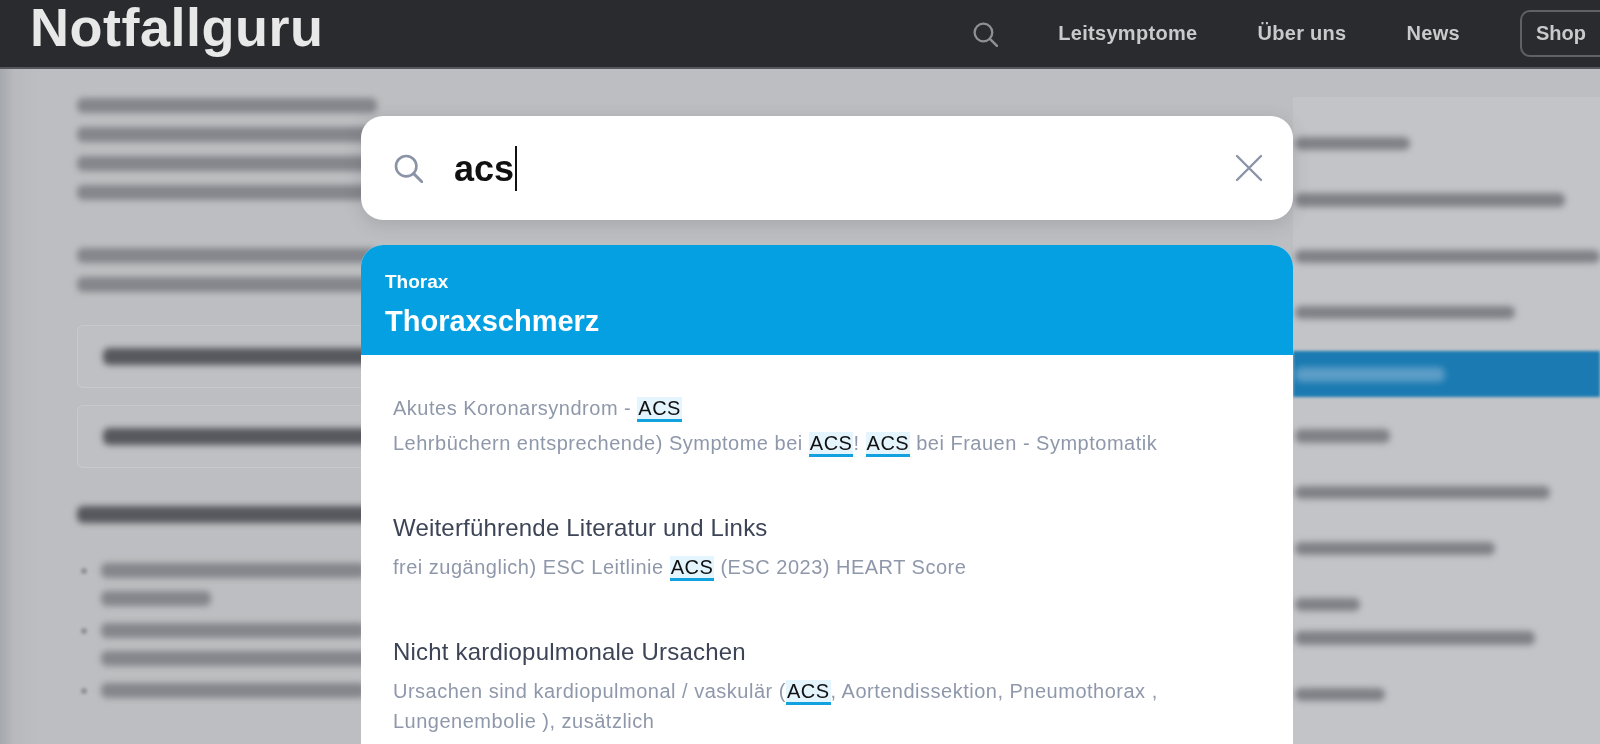 Image resolution: width=1600 pixels, height=744 pixels. Describe the element at coordinates (775, 443) in the screenshot. I see `result-excerpt: Lehrbüchern entsprechende) Symptome bei ACS! ACS bei Frauen - Symptomatik` at that location.